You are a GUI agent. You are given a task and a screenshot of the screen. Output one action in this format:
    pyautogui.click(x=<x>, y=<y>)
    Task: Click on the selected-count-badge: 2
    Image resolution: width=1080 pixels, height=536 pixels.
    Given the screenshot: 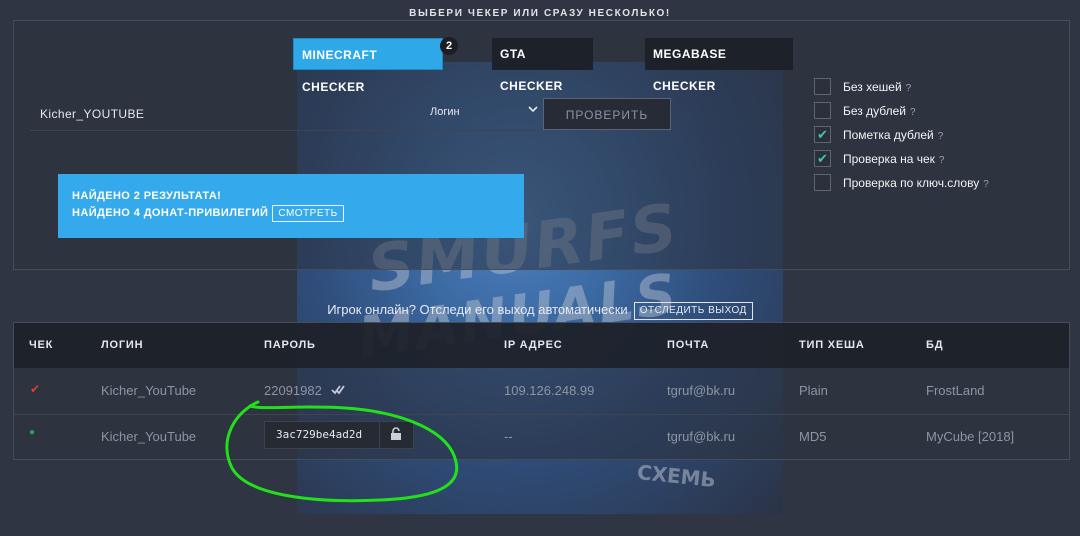 What is the action you would take?
    pyautogui.click(x=449, y=46)
    